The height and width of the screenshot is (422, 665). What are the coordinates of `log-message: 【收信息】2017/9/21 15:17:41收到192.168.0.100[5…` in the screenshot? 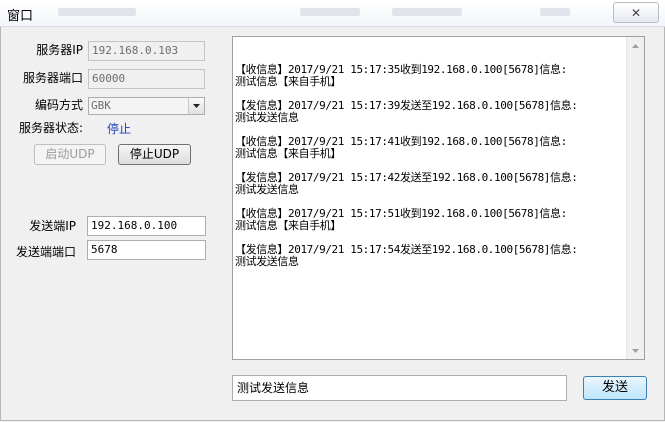 It's located at (401, 147).